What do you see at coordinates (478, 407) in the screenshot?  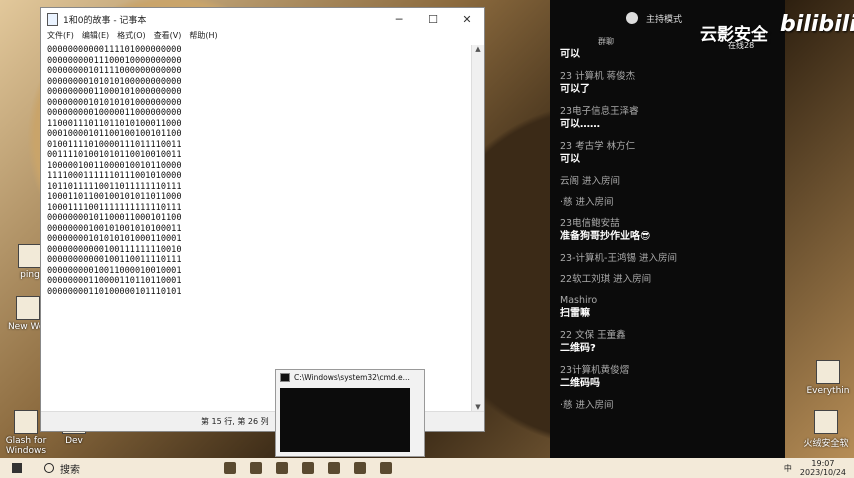 I see `scroll-down-icon: ▼` at bounding box center [478, 407].